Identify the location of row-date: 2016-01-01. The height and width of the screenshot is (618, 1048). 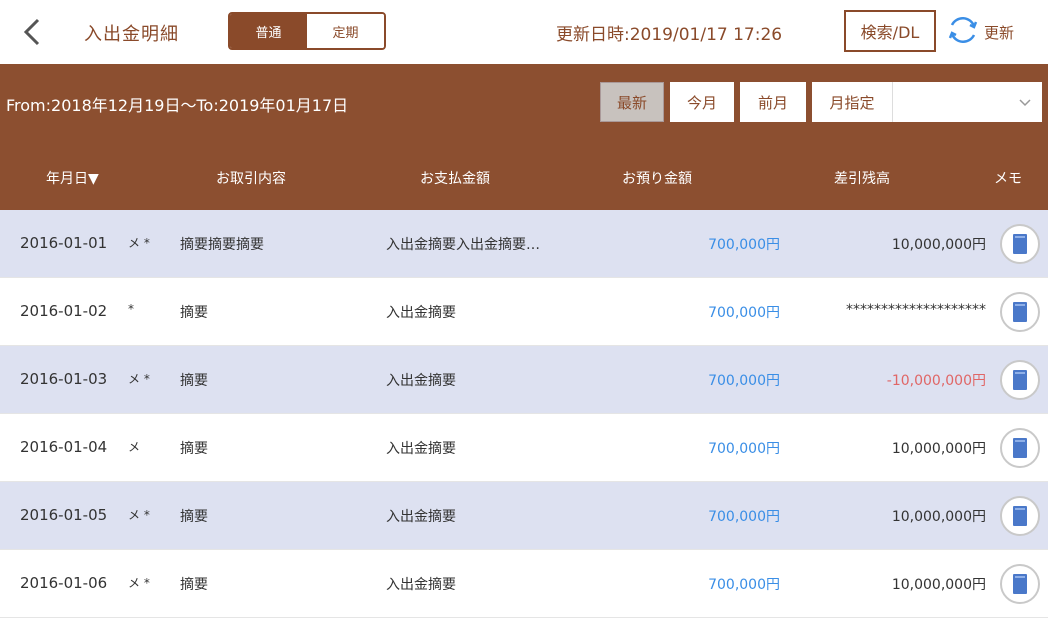
(64, 243).